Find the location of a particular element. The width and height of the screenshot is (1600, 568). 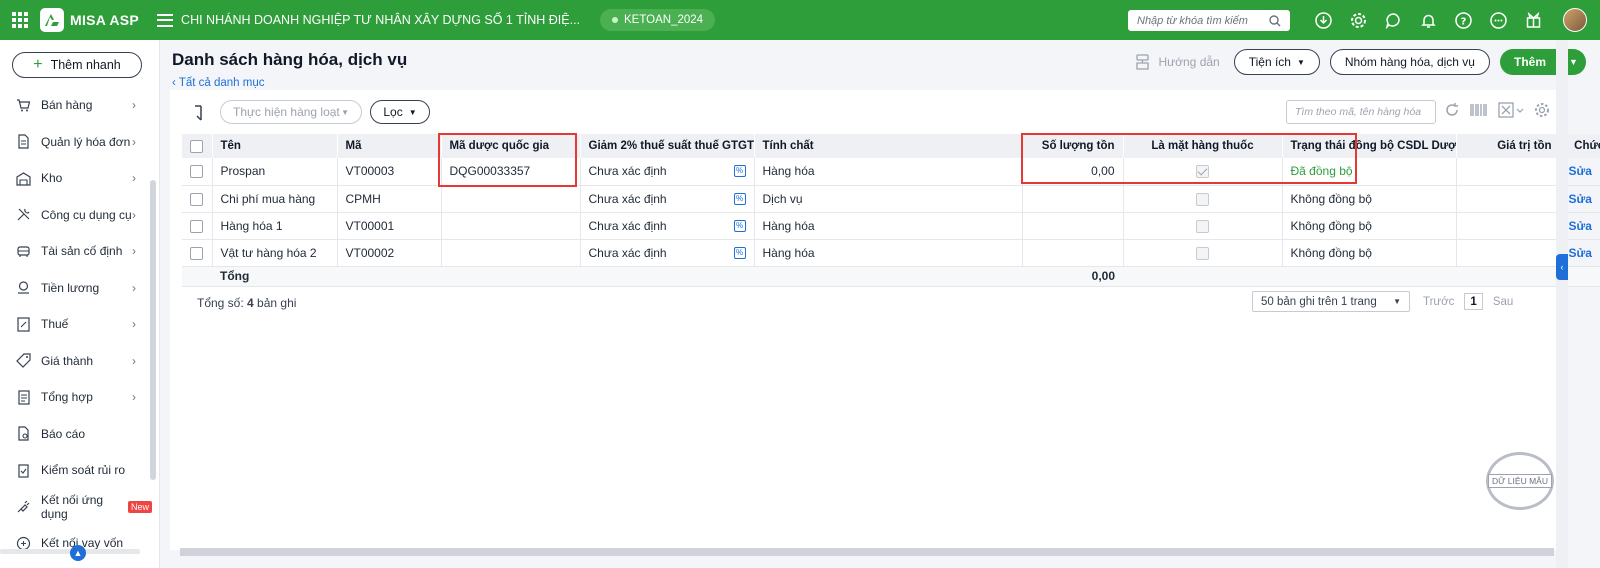

grid-search-input: Tìm theo mã, tên hàng hóa is located at coordinates (1361, 112).